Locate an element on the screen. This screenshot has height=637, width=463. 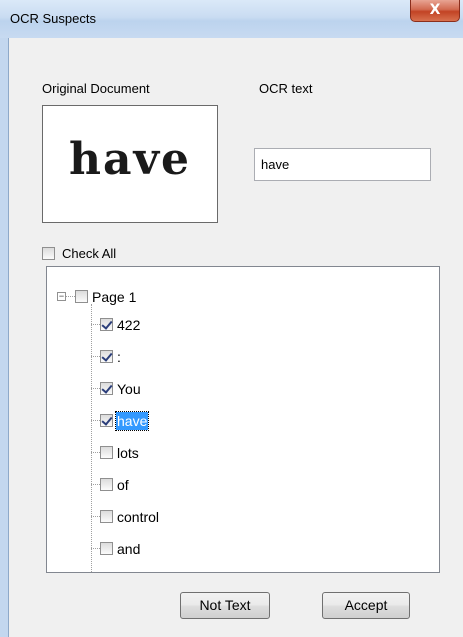
tree-connector-line is located at coordinates (91, 438).